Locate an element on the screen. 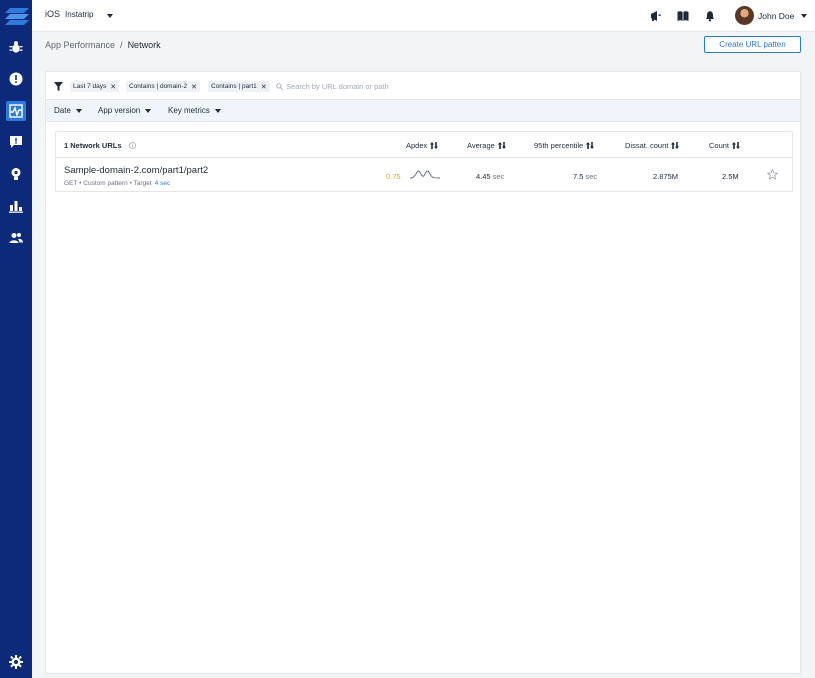 This screenshot has width=815, height=678. sidebar-item-feature-requests is located at coordinates (16, 174).